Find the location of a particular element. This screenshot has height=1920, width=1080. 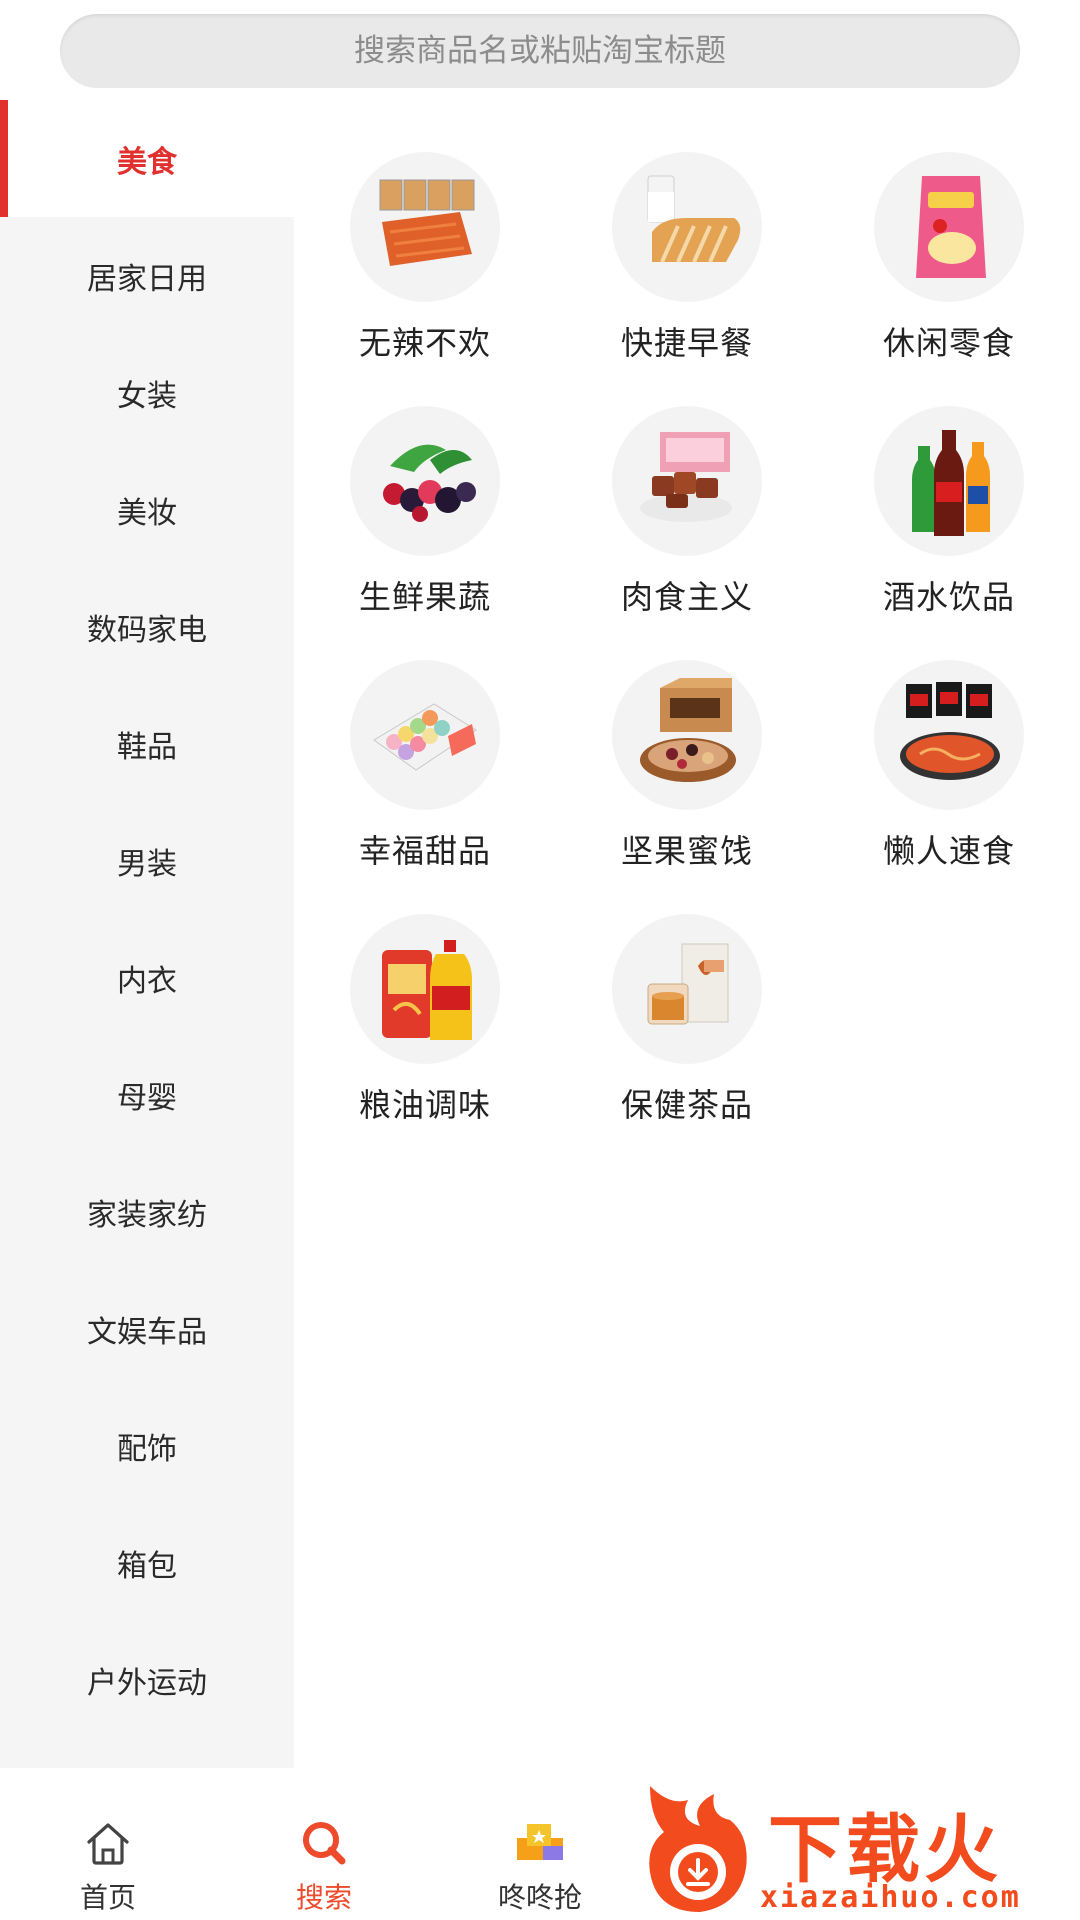

bread-milk-icon is located at coordinates (687, 227).